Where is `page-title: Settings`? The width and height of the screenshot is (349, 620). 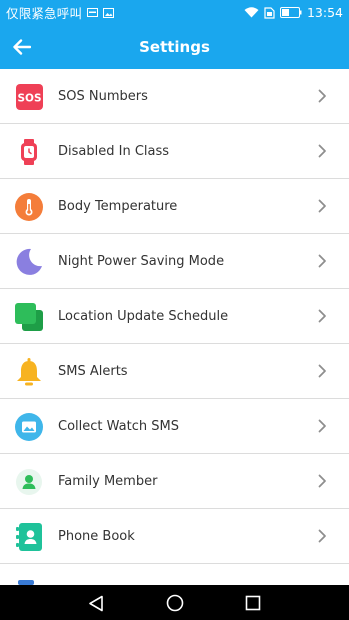
page-title: Settings is located at coordinates (174, 47).